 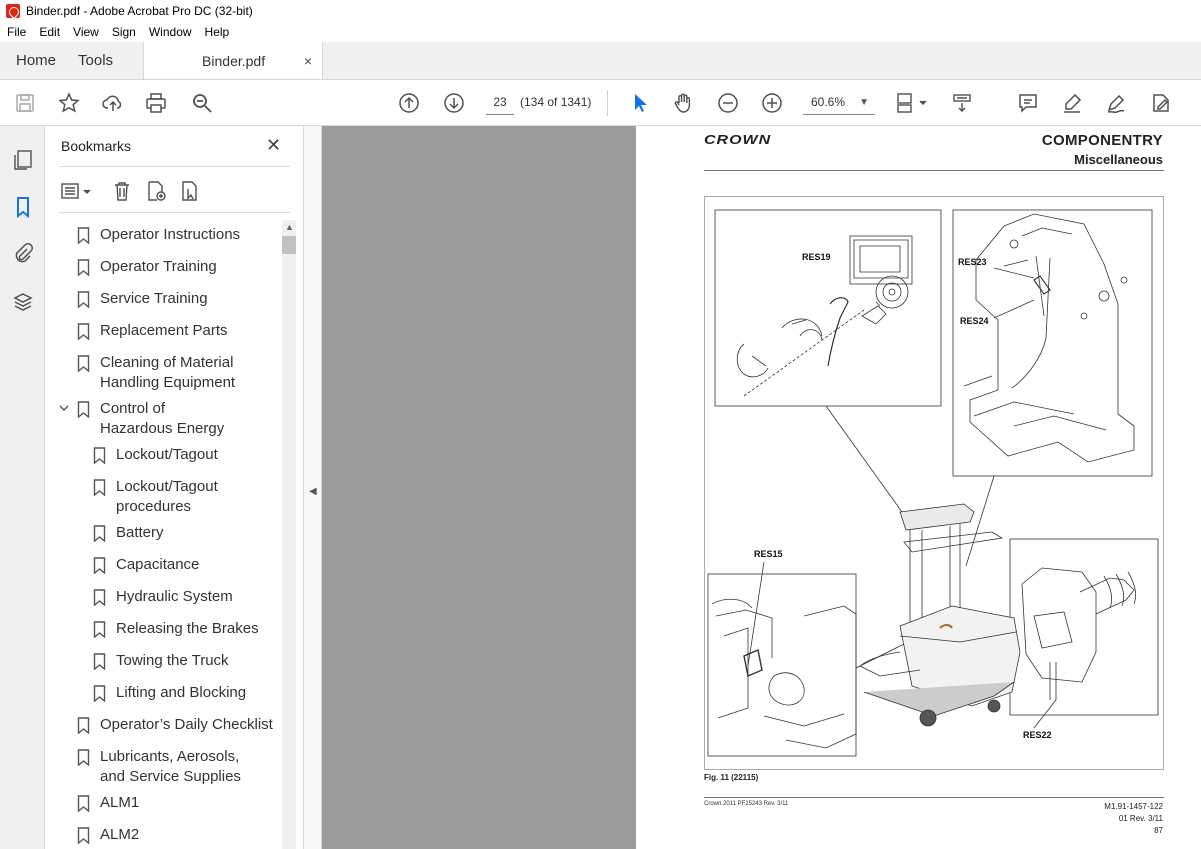 I want to click on callout-res23: RES23, so click(x=972, y=262).